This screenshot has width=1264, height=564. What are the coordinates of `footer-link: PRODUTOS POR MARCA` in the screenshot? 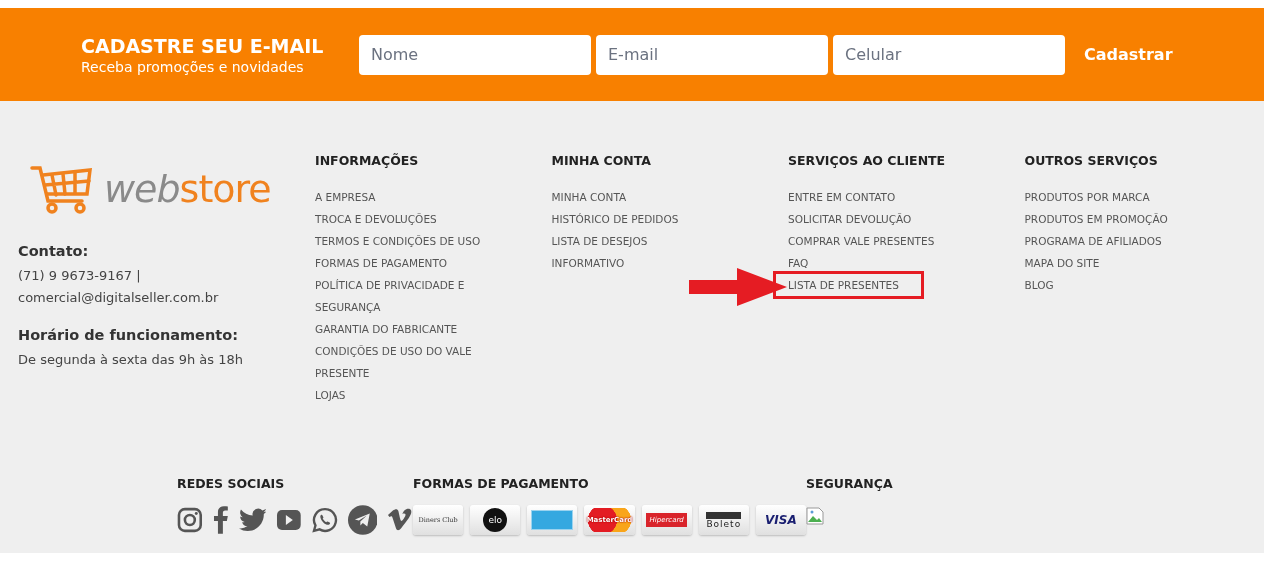 It's located at (1119, 197).